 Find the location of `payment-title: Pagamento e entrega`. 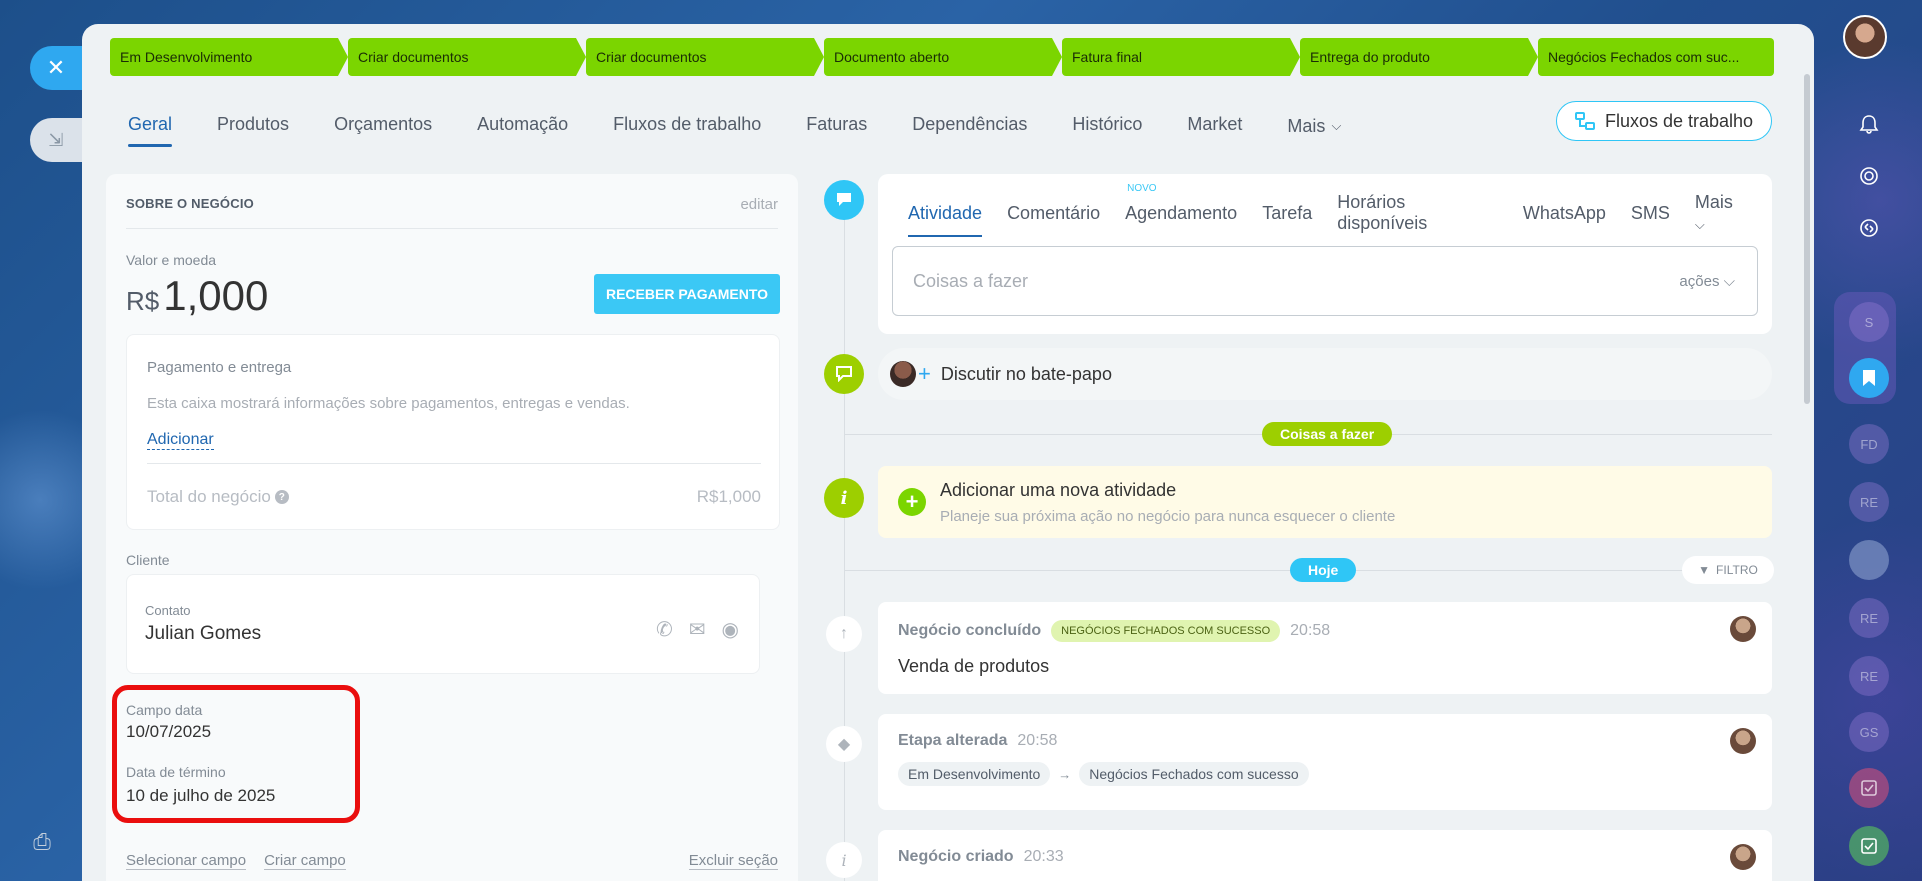

payment-title: Pagamento e entrega is located at coordinates (219, 367).